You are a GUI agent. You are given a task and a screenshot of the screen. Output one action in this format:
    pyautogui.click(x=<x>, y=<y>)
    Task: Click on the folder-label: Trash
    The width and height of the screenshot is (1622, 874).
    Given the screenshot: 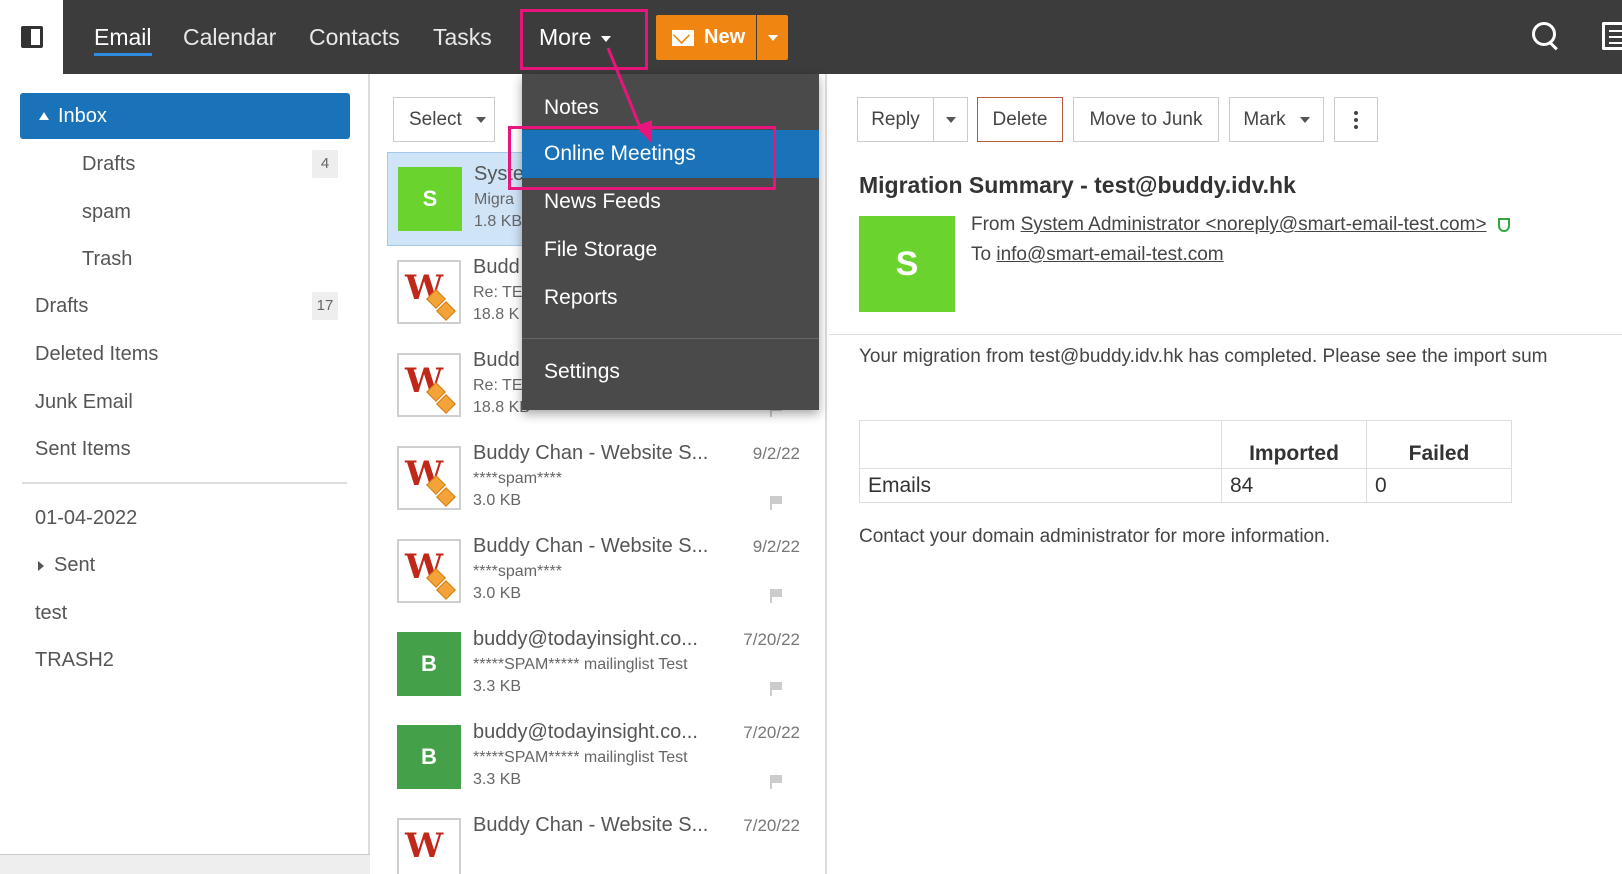 What is the action you would take?
    pyautogui.click(x=107, y=259)
    